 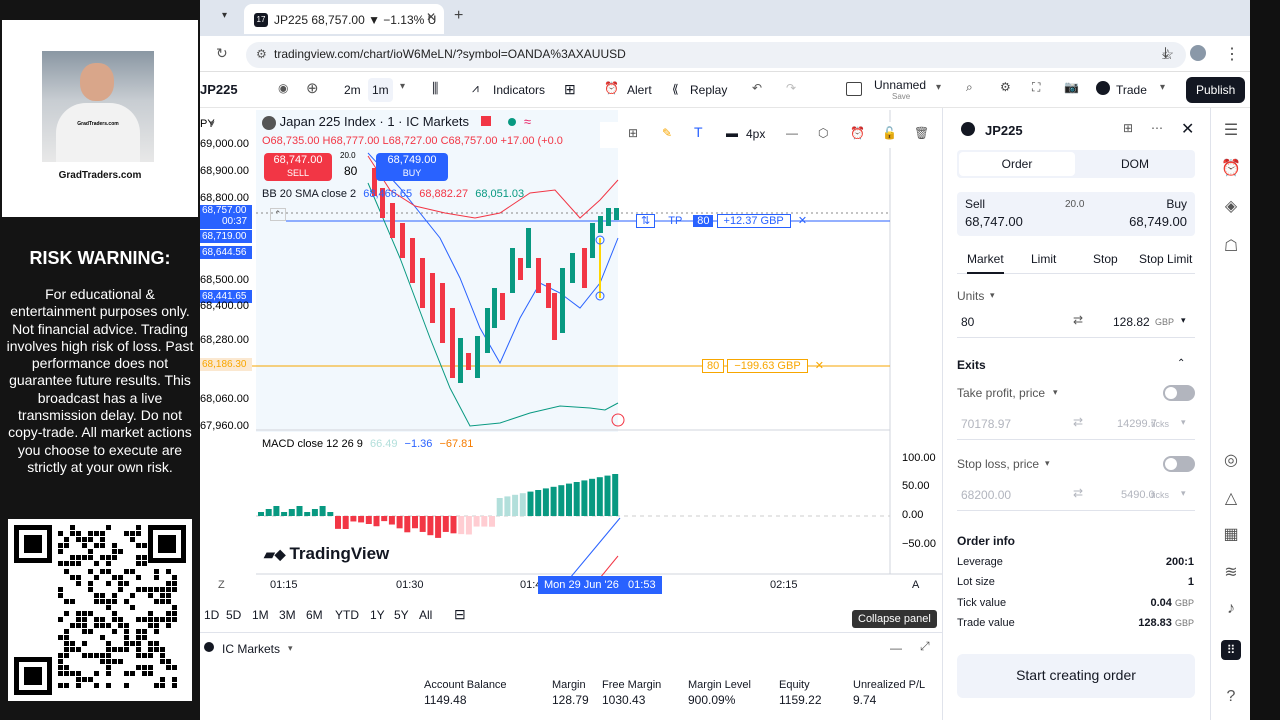 What do you see at coordinates (233, 615) in the screenshot?
I see `range-5d: 5D` at bounding box center [233, 615].